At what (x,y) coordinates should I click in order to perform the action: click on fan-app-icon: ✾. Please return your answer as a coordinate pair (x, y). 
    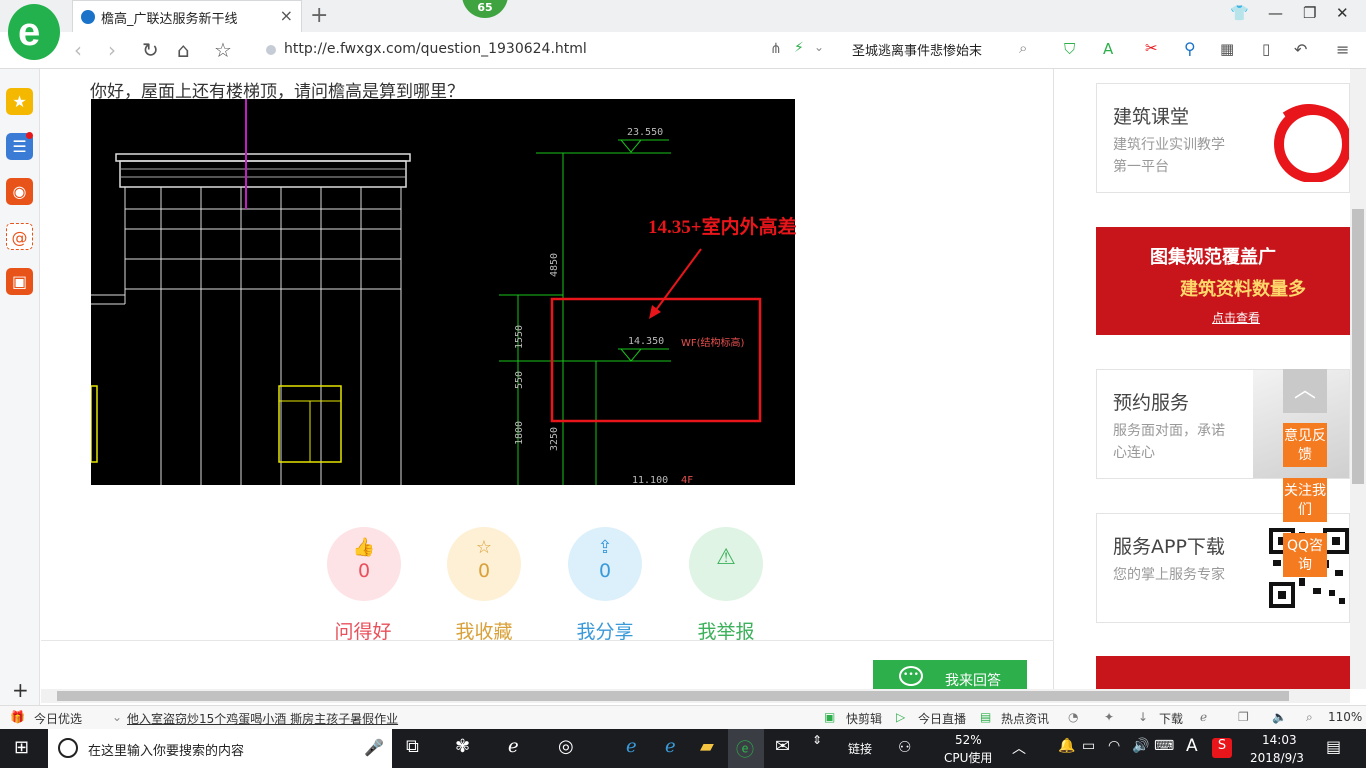
    Looking at the image, I should click on (462, 746).